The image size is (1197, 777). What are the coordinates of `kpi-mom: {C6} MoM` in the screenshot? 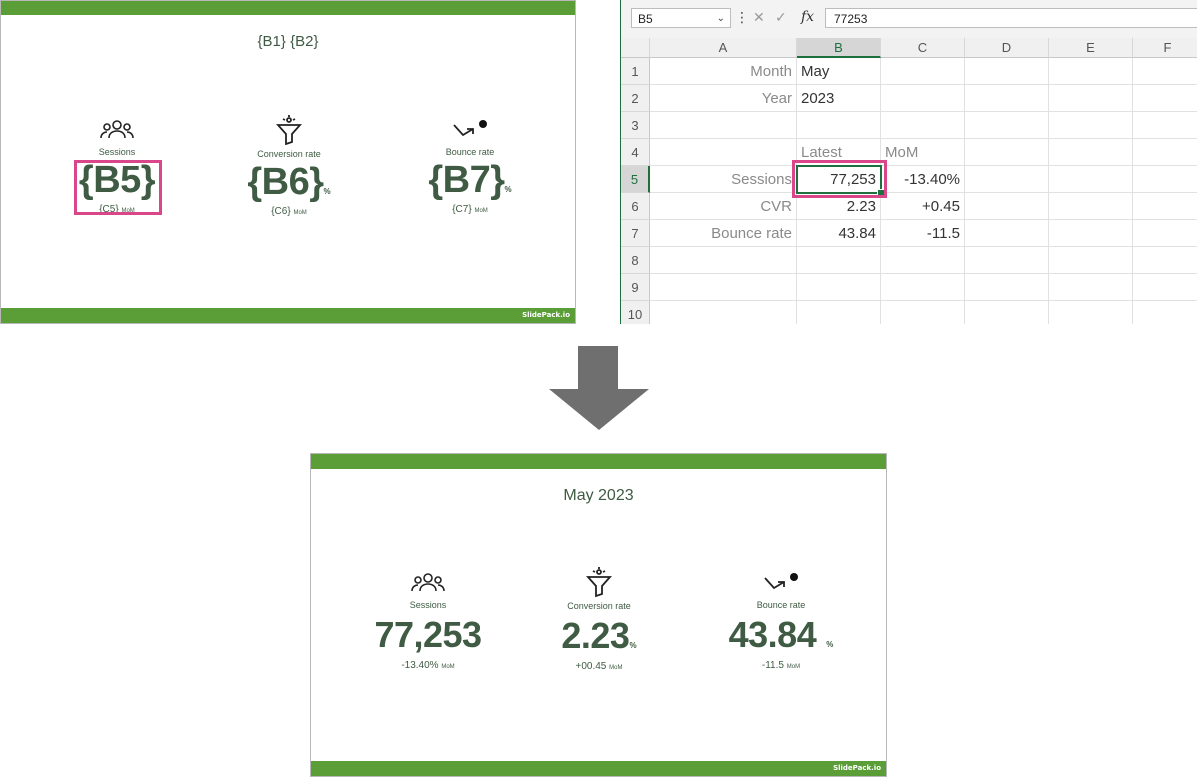 It's located at (289, 211).